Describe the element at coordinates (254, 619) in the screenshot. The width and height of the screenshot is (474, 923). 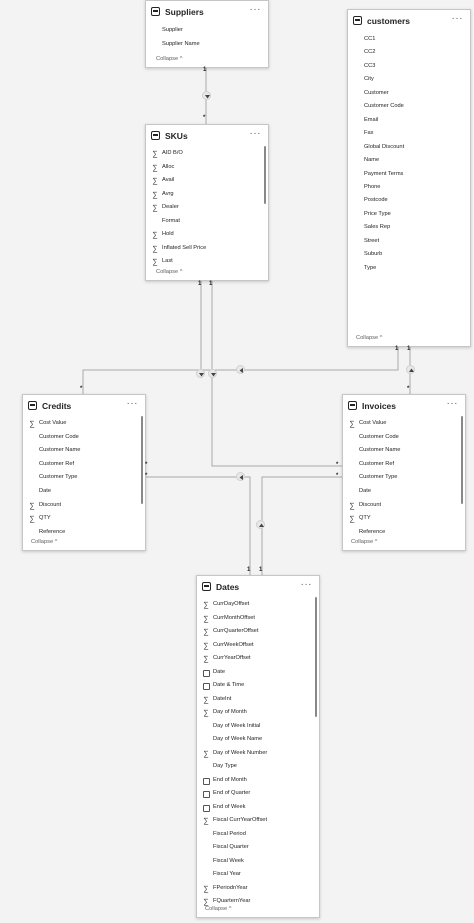
I see `field-row: ∑ CurrMonthOffset` at that location.